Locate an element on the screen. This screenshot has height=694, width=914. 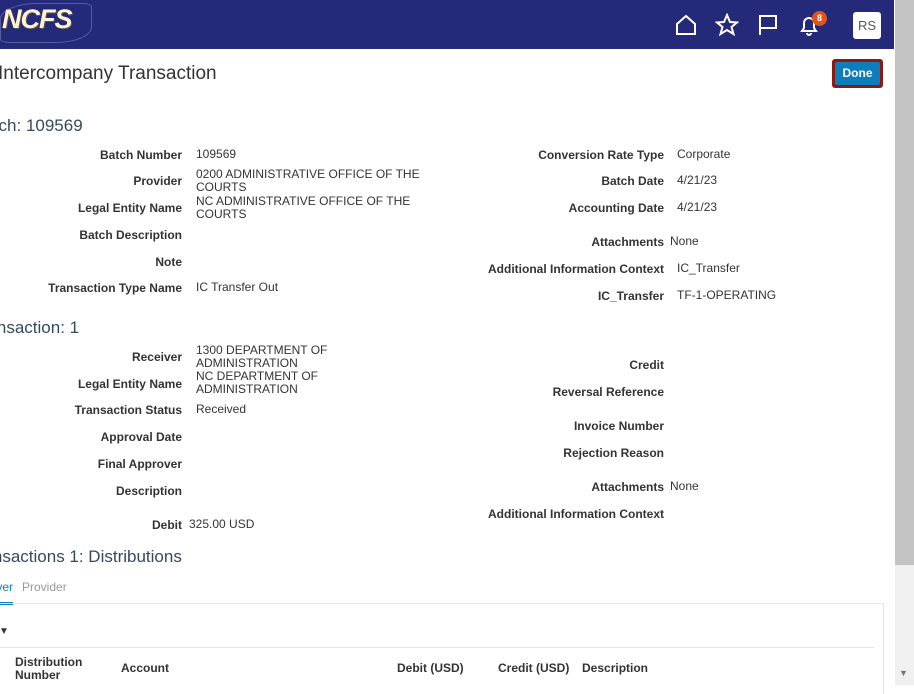
field-label: Batch Description is located at coordinates (130, 235).